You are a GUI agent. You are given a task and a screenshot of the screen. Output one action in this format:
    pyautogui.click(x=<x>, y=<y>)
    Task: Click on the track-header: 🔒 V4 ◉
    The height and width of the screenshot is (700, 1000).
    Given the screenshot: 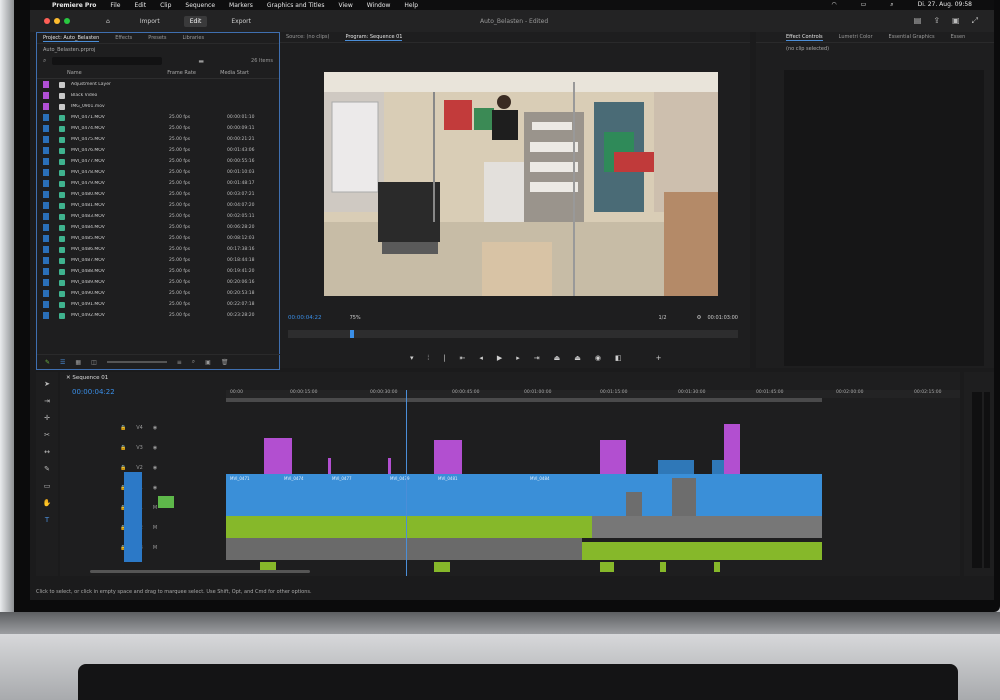 What is the action you would take?
    pyautogui.click(x=170, y=428)
    